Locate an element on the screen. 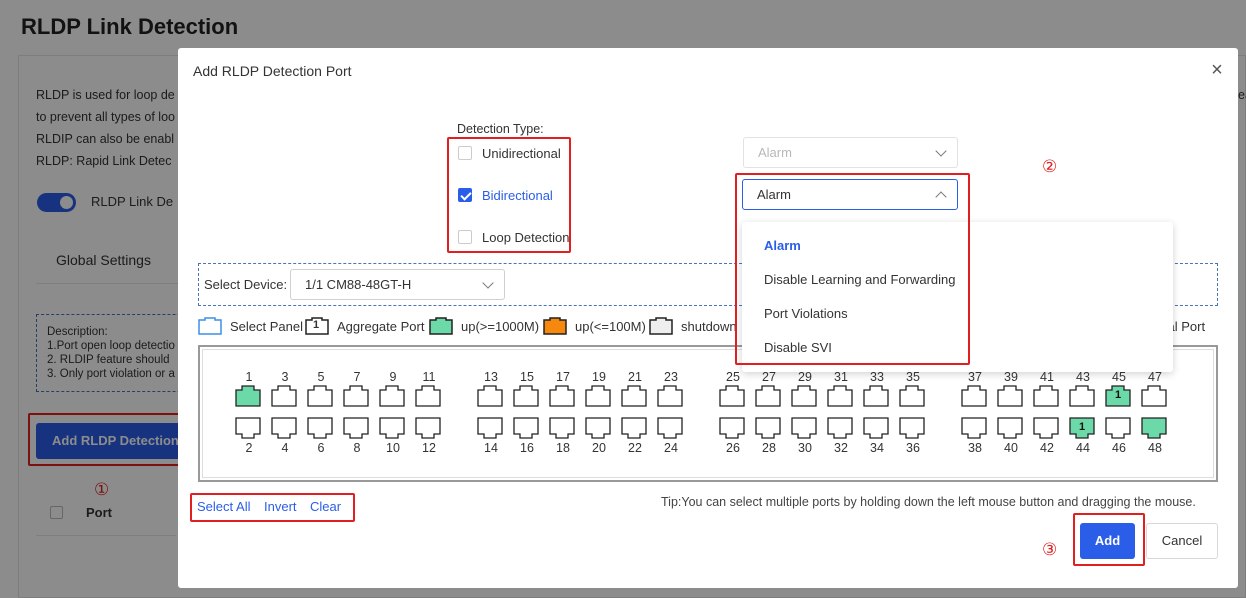 The image size is (1246, 598). dropdown-item-disable-svi: Disable SVI is located at coordinates (798, 347).